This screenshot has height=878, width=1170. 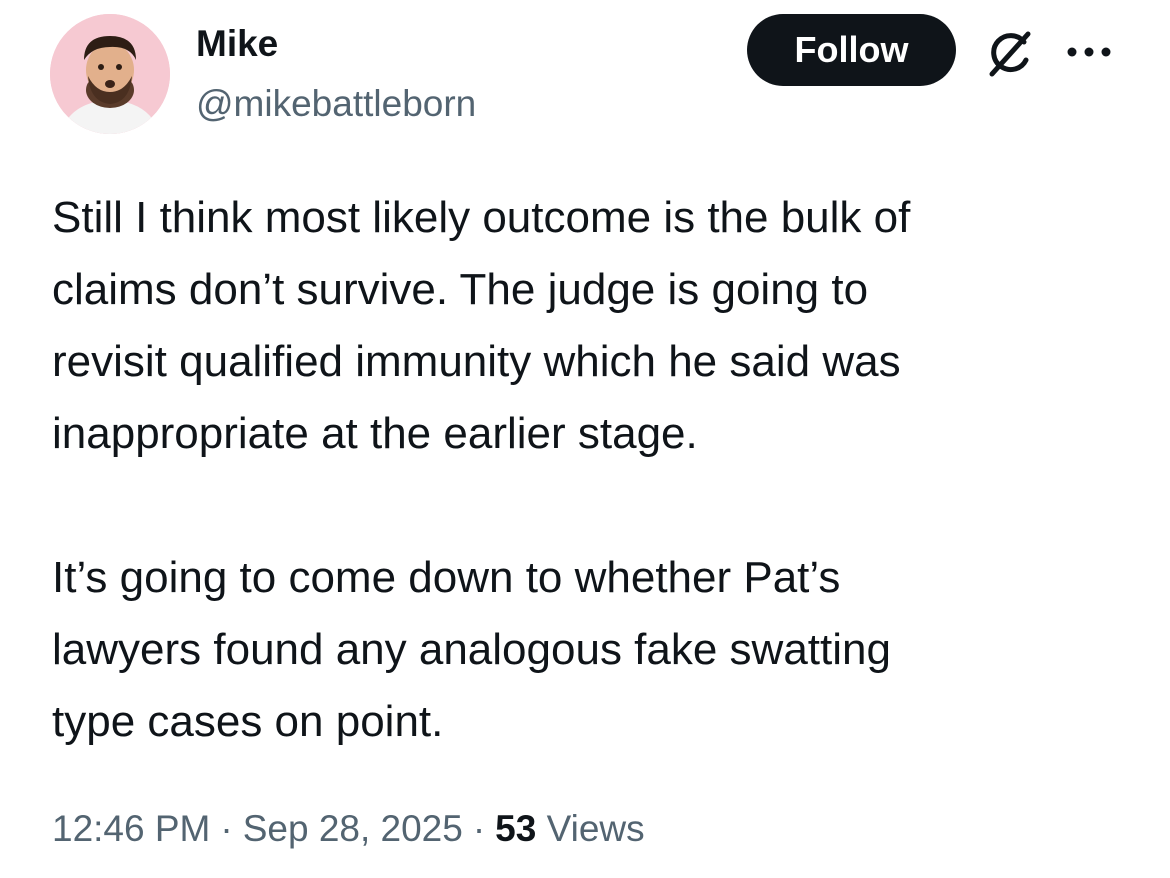 I want to click on profile-photo, so click(x=110, y=74).